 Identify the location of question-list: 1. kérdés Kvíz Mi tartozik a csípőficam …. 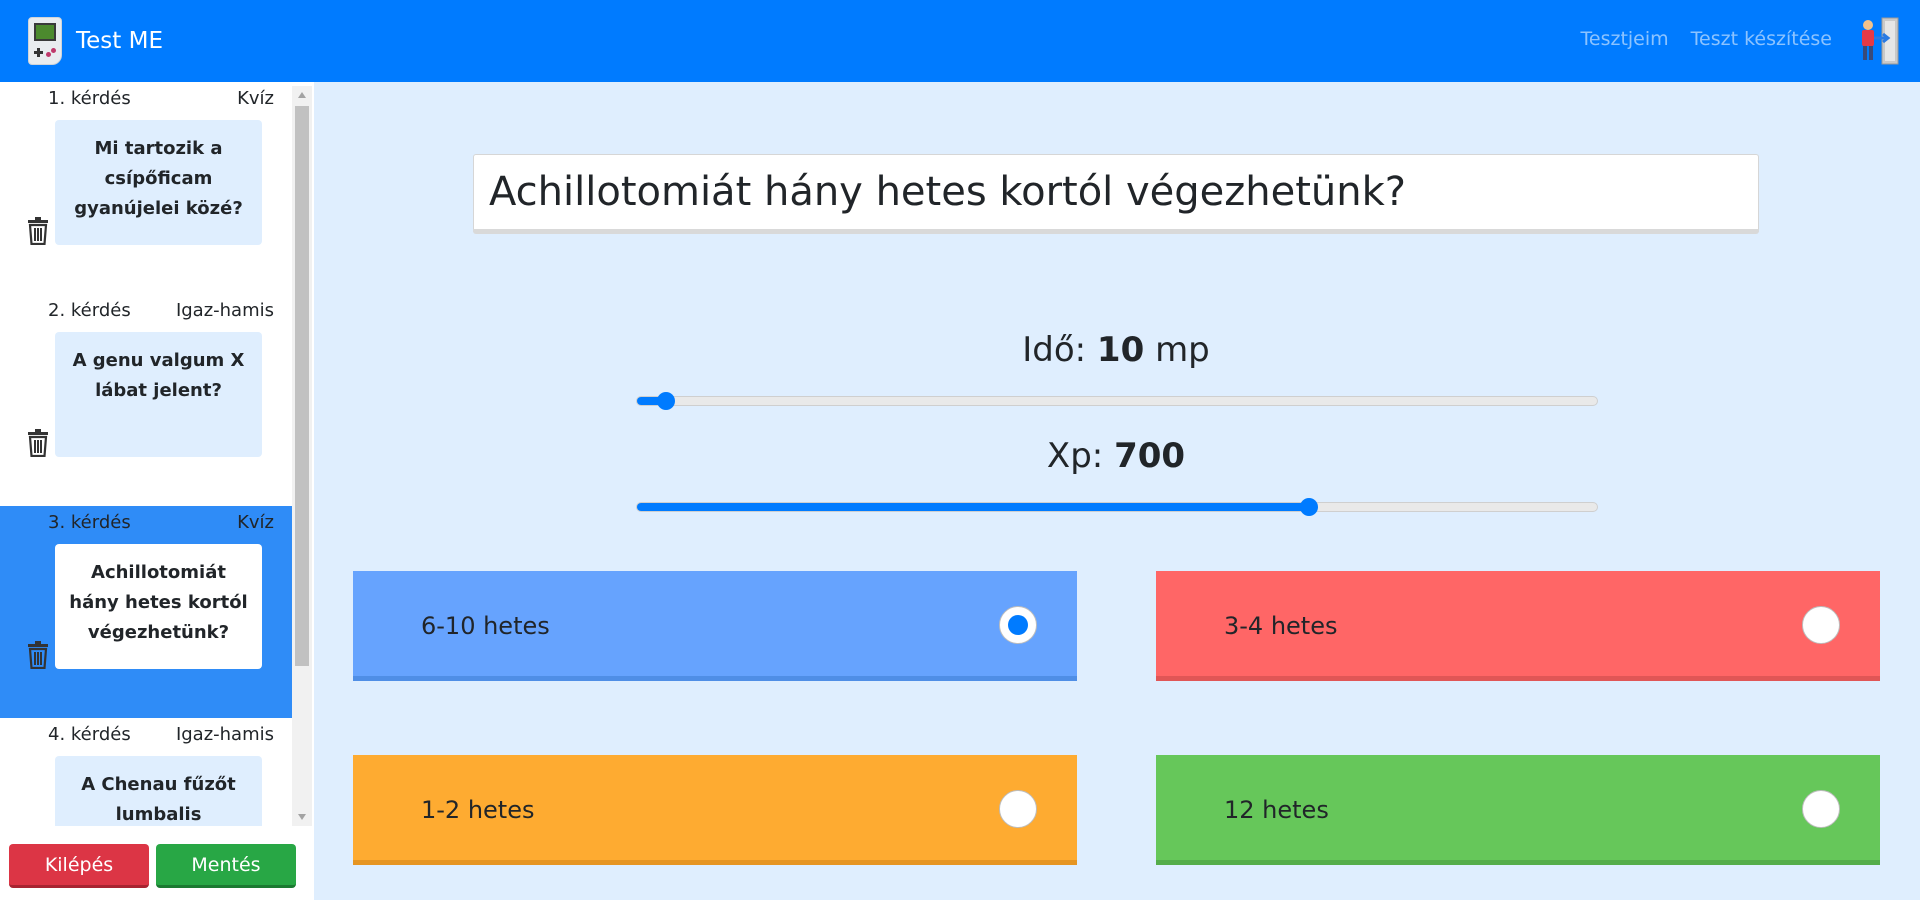
(146, 454).